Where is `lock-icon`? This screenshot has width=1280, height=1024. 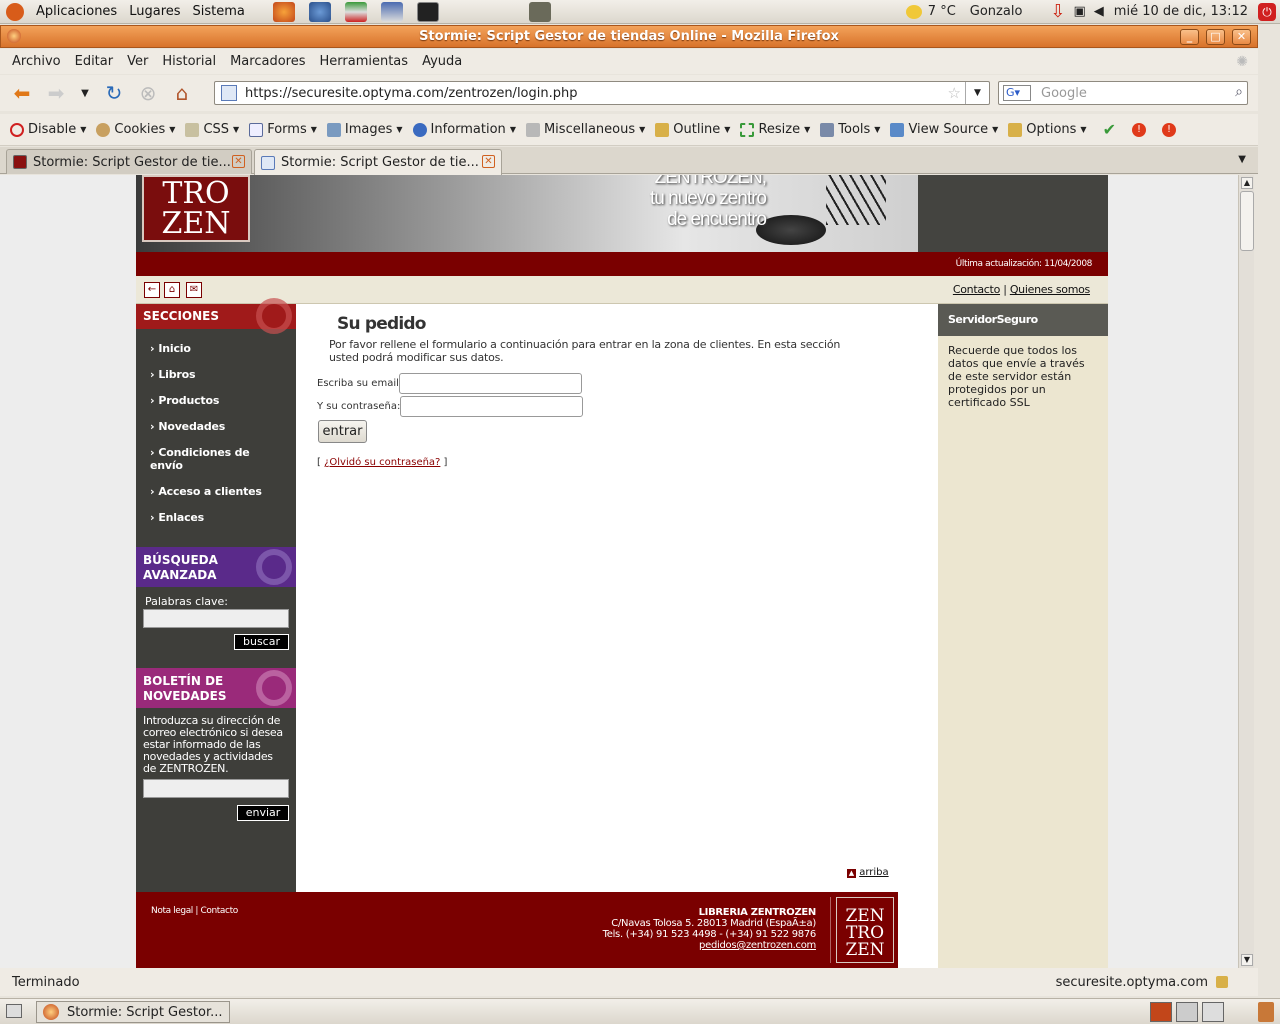 lock-icon is located at coordinates (1222, 982).